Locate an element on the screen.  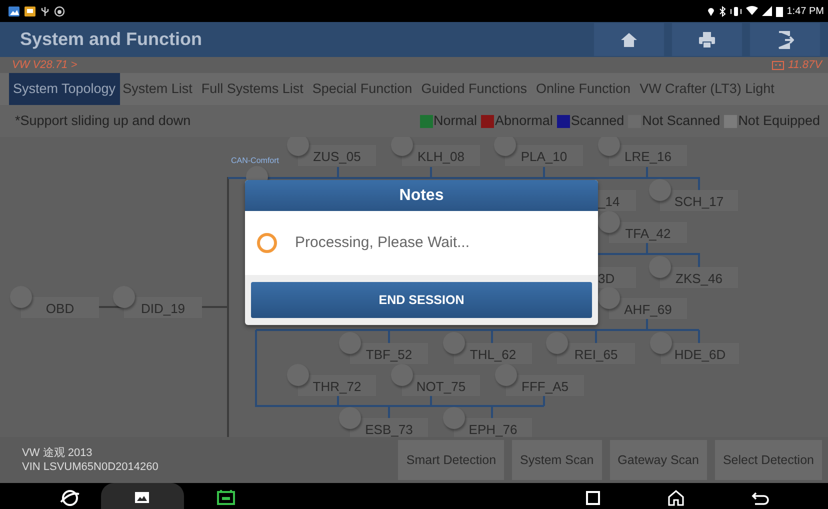
legend-label: Not Scanned is located at coordinates (681, 121).